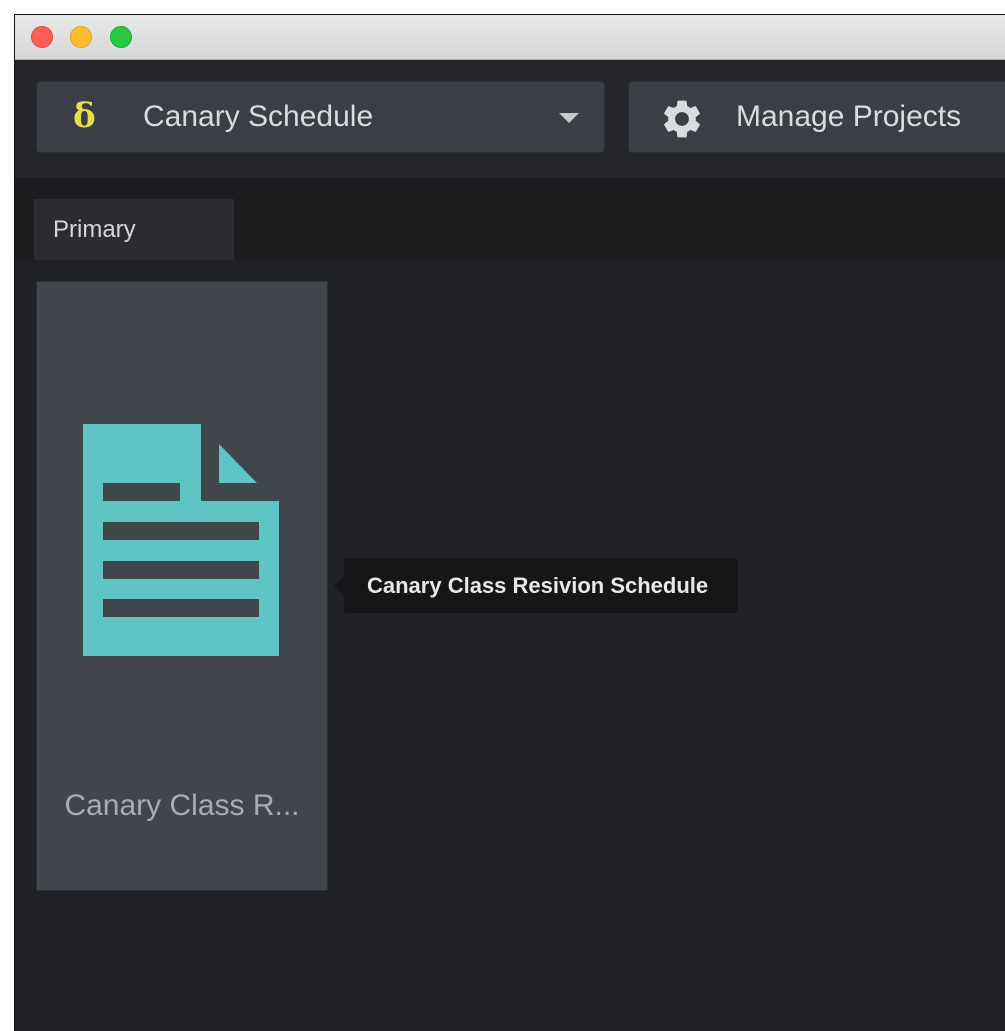 This screenshot has height=1031, width=1005. Describe the element at coordinates (339, 586) in the screenshot. I see `tooltip-arrow` at that location.